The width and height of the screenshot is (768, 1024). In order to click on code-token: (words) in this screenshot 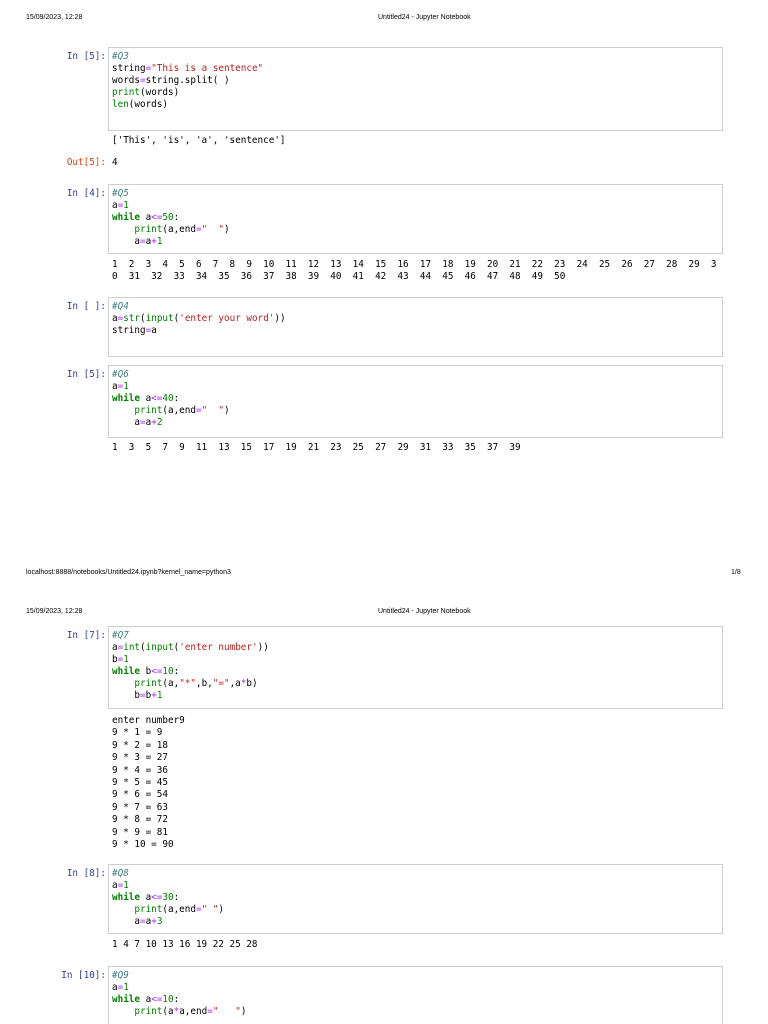, I will do `click(160, 92)`.